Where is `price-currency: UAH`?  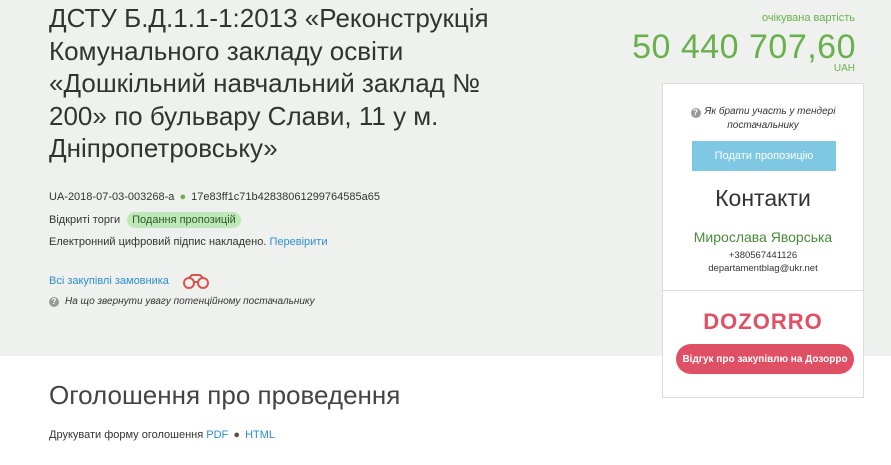
price-currency: UAH is located at coordinates (844, 68).